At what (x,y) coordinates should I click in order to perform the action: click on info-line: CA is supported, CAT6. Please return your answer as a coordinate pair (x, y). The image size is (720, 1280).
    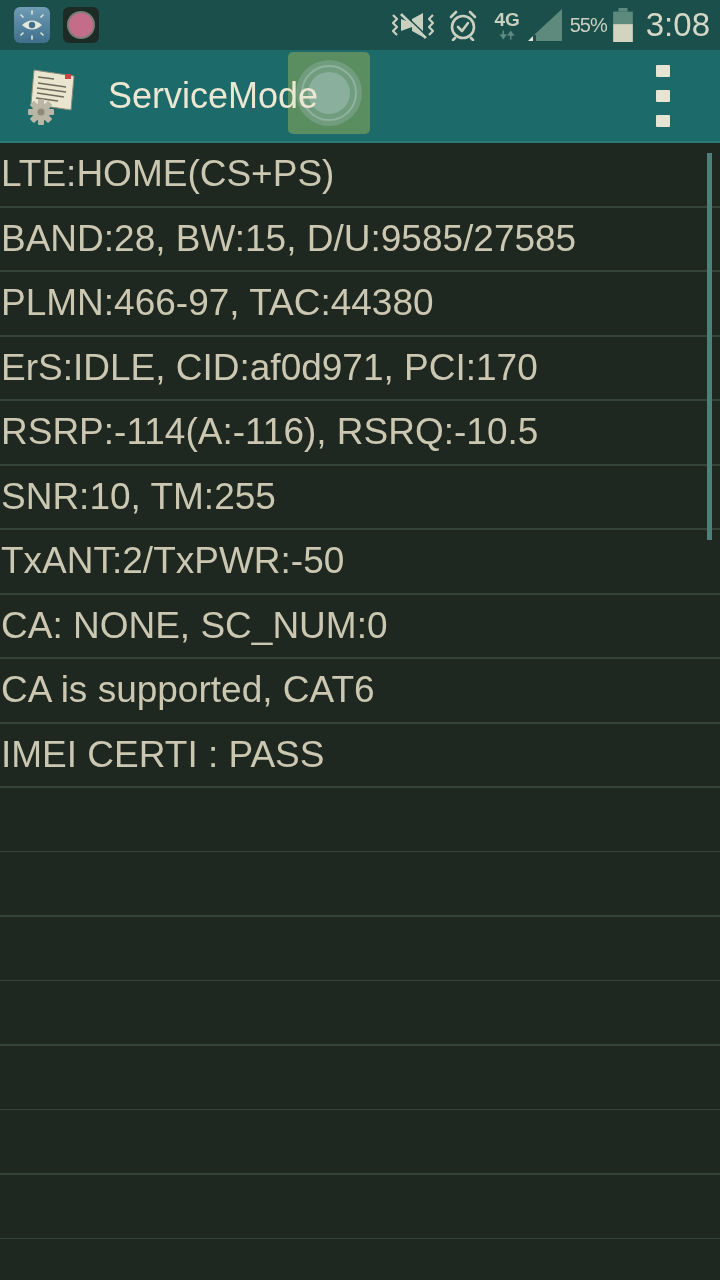
    Looking at the image, I should click on (187, 690).